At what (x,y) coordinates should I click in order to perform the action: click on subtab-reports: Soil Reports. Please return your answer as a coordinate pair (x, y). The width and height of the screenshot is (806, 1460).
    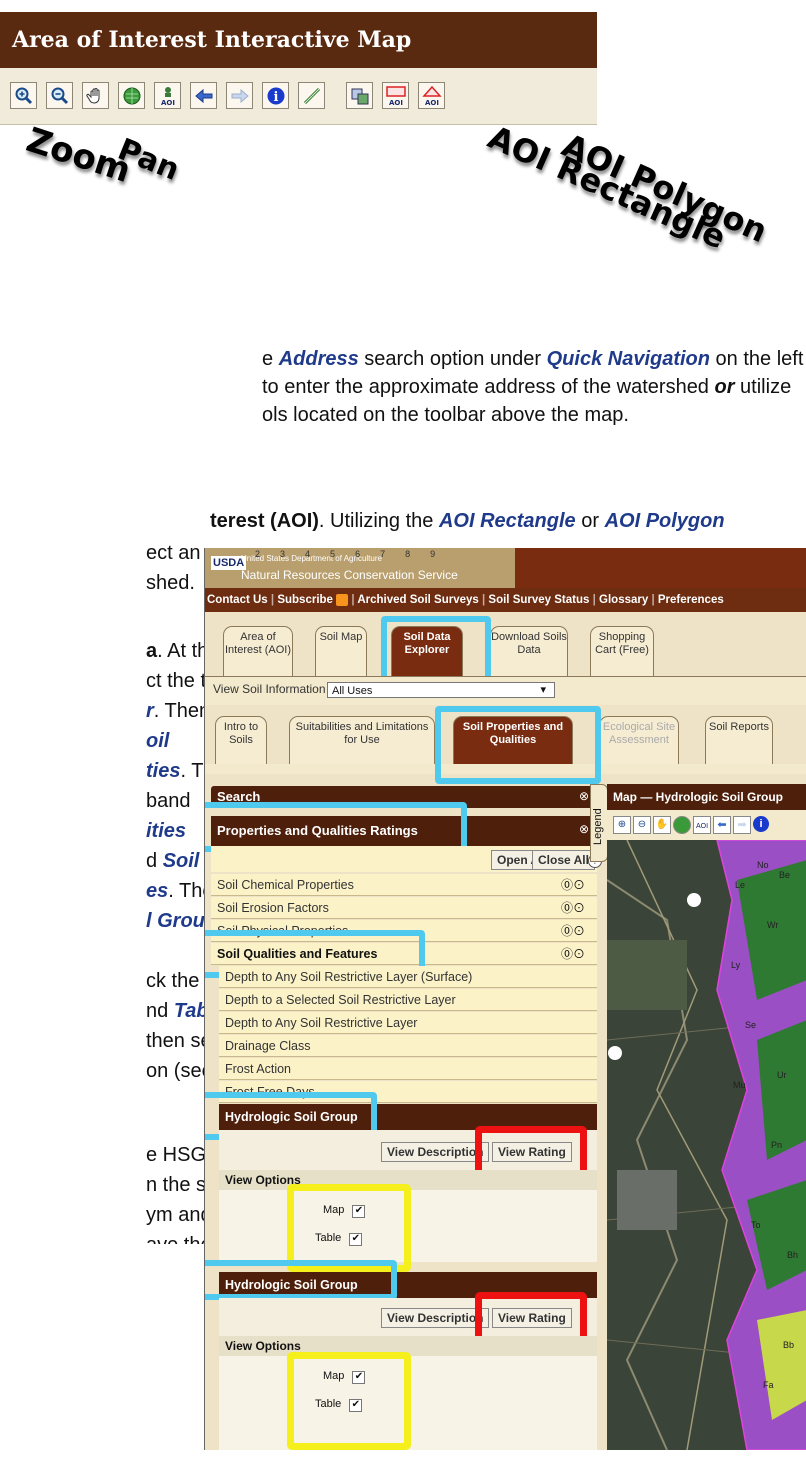
    Looking at the image, I should click on (739, 740).